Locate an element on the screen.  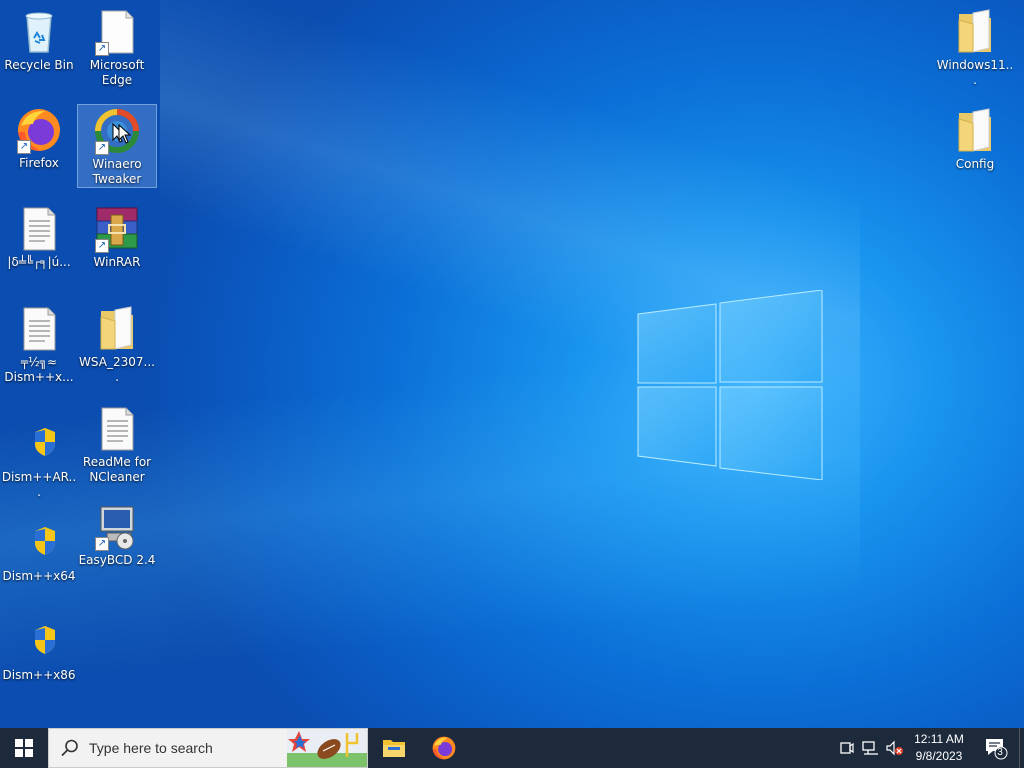
meet-now-icon is located at coordinates (847, 748).